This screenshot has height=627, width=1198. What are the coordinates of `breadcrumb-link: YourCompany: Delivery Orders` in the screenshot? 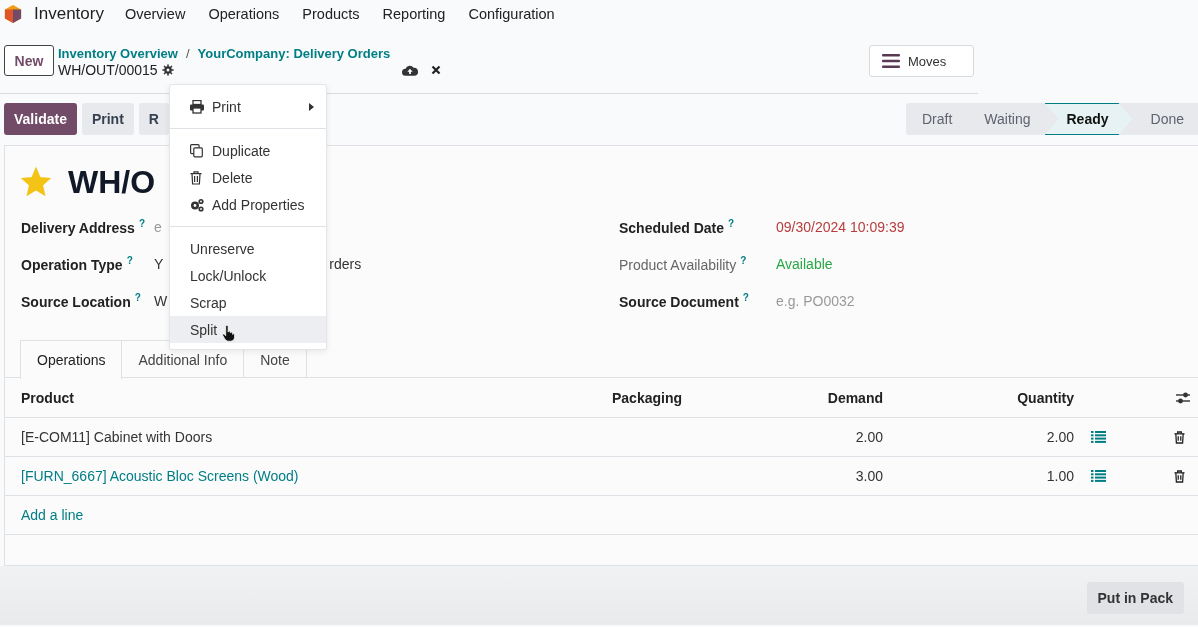 It's located at (294, 53).